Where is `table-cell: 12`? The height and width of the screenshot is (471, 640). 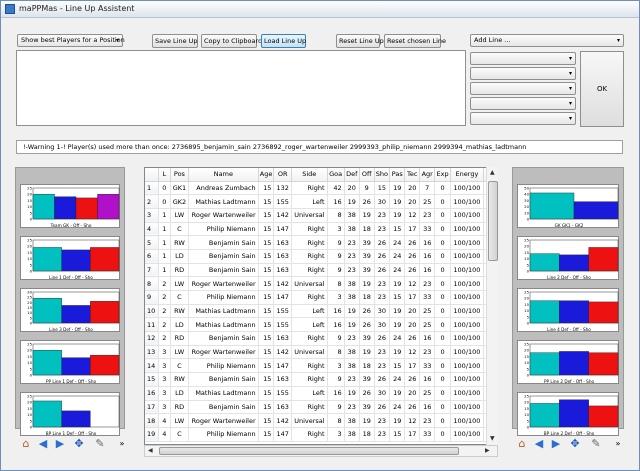
table-cell: 12 is located at coordinates (412, 215).